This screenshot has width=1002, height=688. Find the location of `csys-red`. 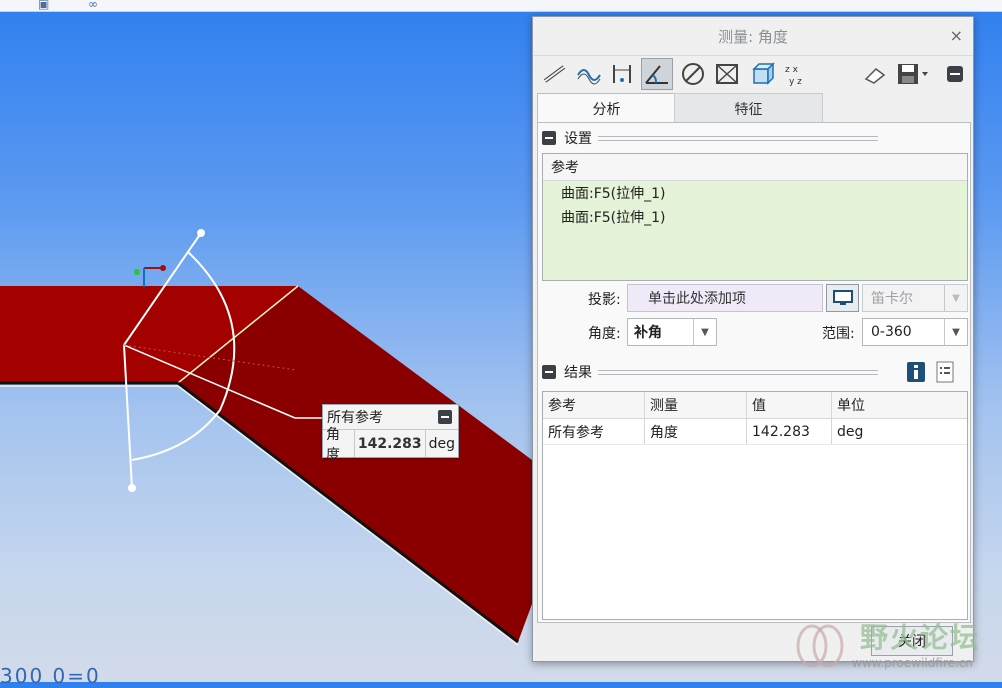

csys-red is located at coordinates (163, 268).